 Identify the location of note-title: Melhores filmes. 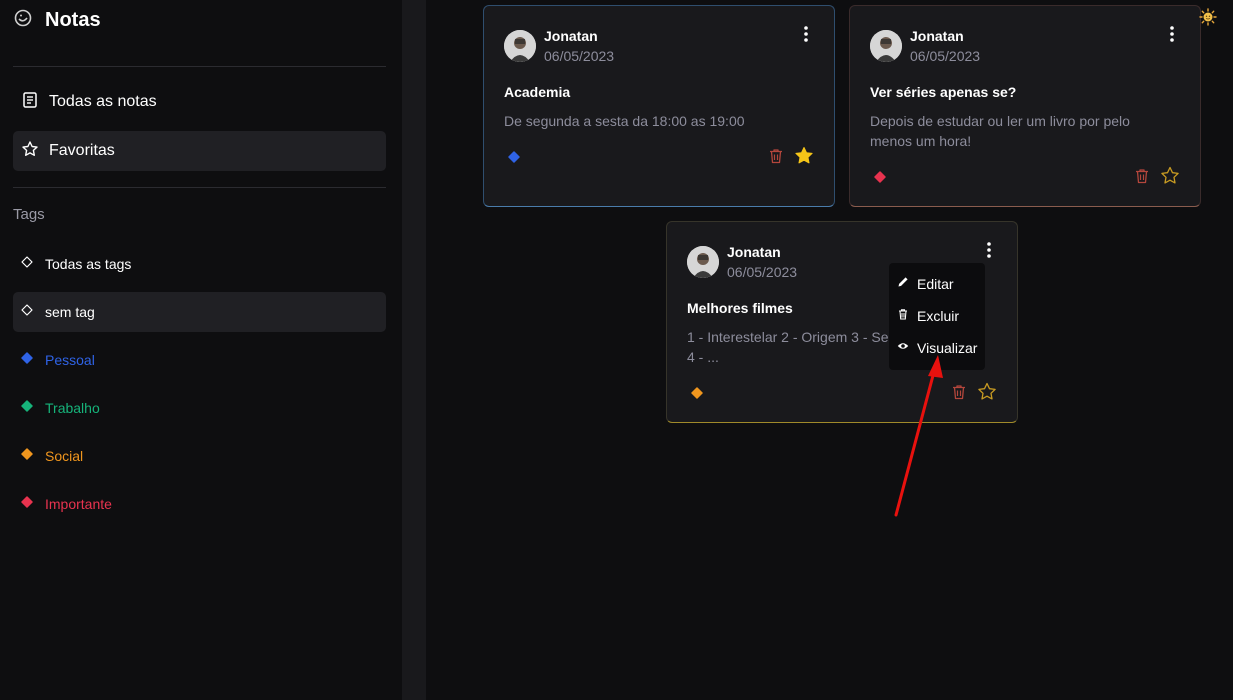
(740, 308).